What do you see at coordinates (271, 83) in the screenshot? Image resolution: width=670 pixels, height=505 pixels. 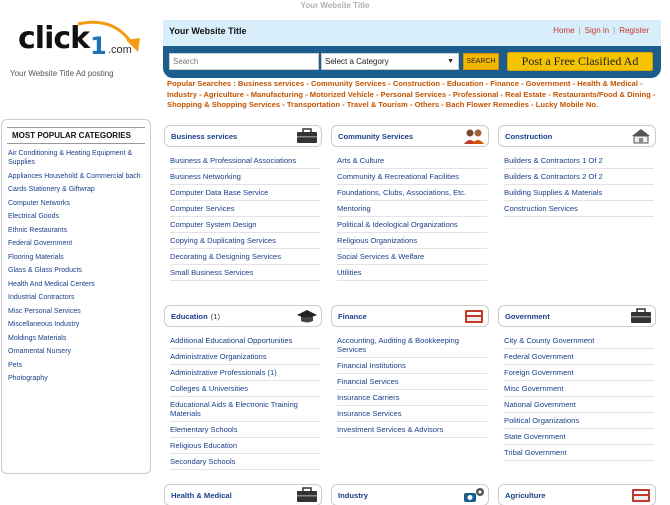 I see `popular-search-link: Business services` at bounding box center [271, 83].